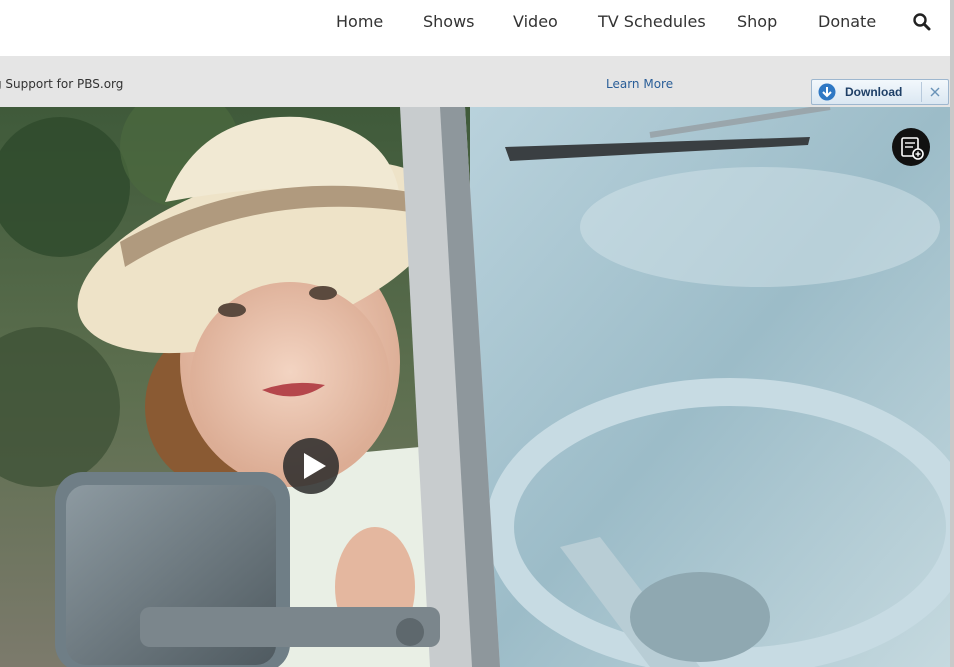  I want to click on download-divider, so click(921, 92).